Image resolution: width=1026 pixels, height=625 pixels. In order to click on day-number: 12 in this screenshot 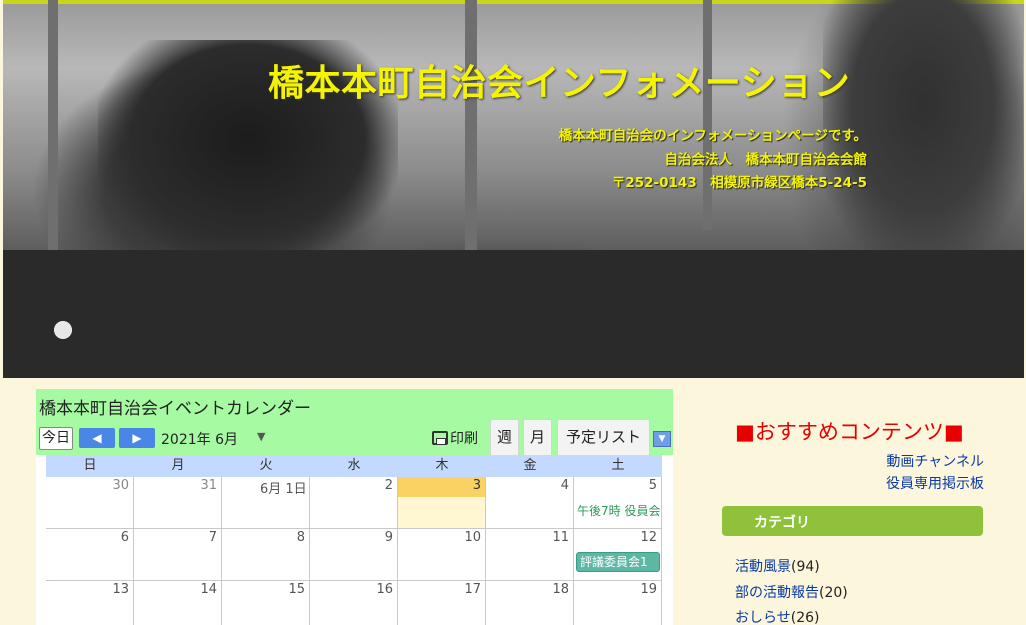, I will do `click(648, 537)`.